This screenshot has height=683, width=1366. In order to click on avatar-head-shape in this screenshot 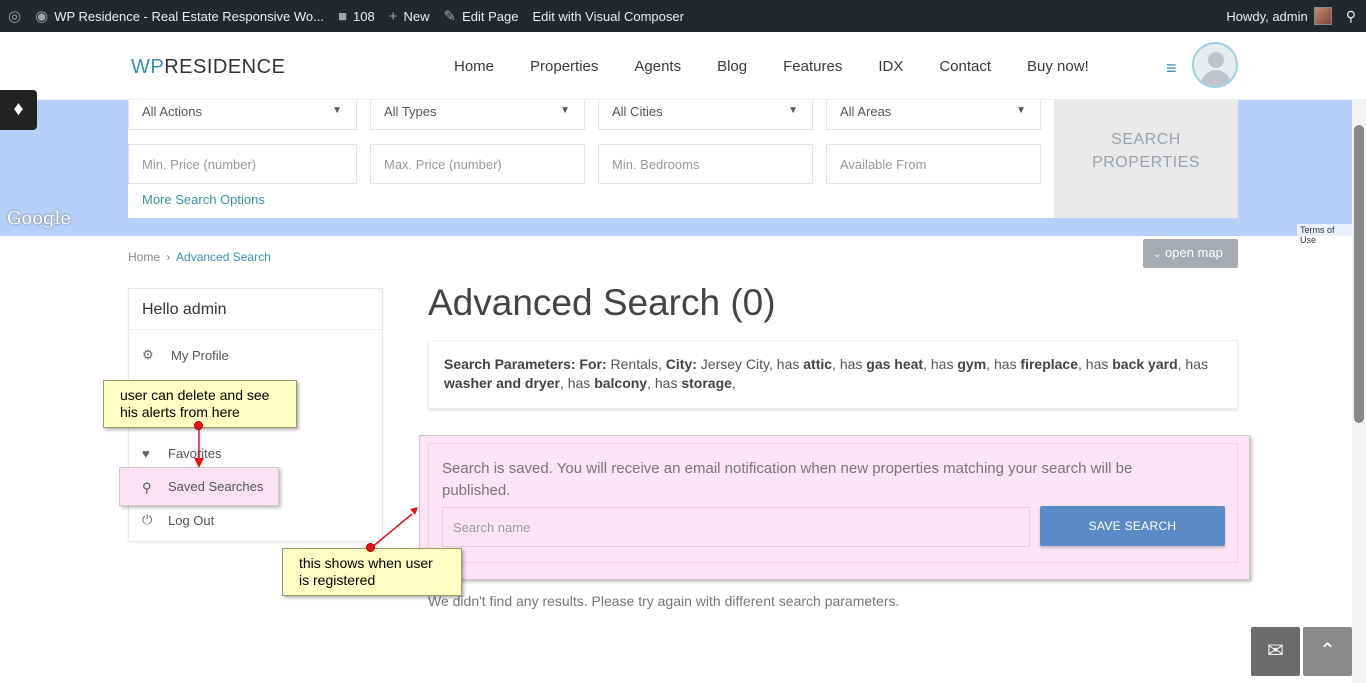, I will do `click(1216, 60)`.